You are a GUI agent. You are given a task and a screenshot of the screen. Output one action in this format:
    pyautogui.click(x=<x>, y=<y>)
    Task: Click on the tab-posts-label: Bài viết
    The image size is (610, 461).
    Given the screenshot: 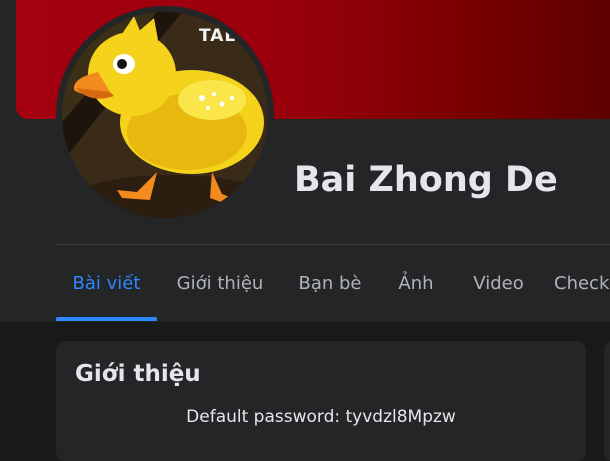 What is the action you would take?
    pyautogui.click(x=106, y=283)
    